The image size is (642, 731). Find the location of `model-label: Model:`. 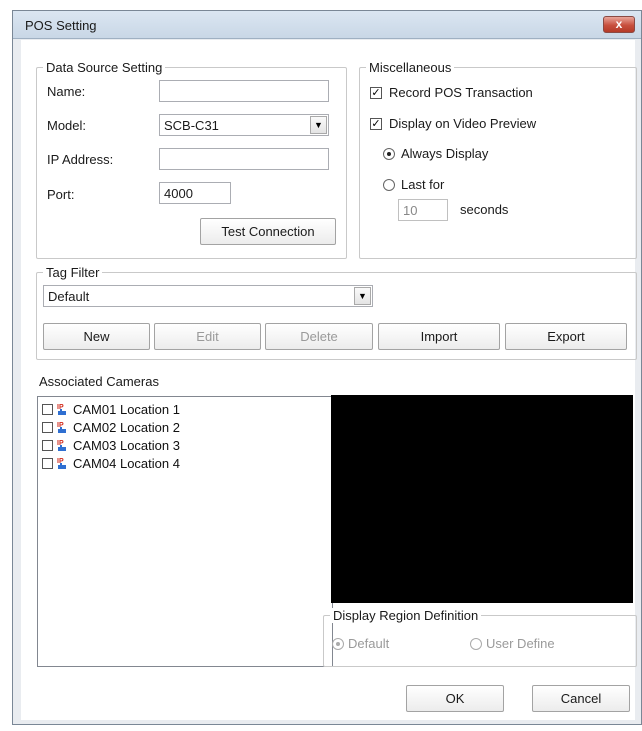

model-label: Model: is located at coordinates (67, 125).